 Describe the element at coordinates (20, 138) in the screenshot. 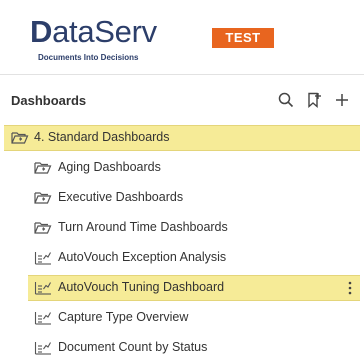

I see `folder-open-icon` at that location.